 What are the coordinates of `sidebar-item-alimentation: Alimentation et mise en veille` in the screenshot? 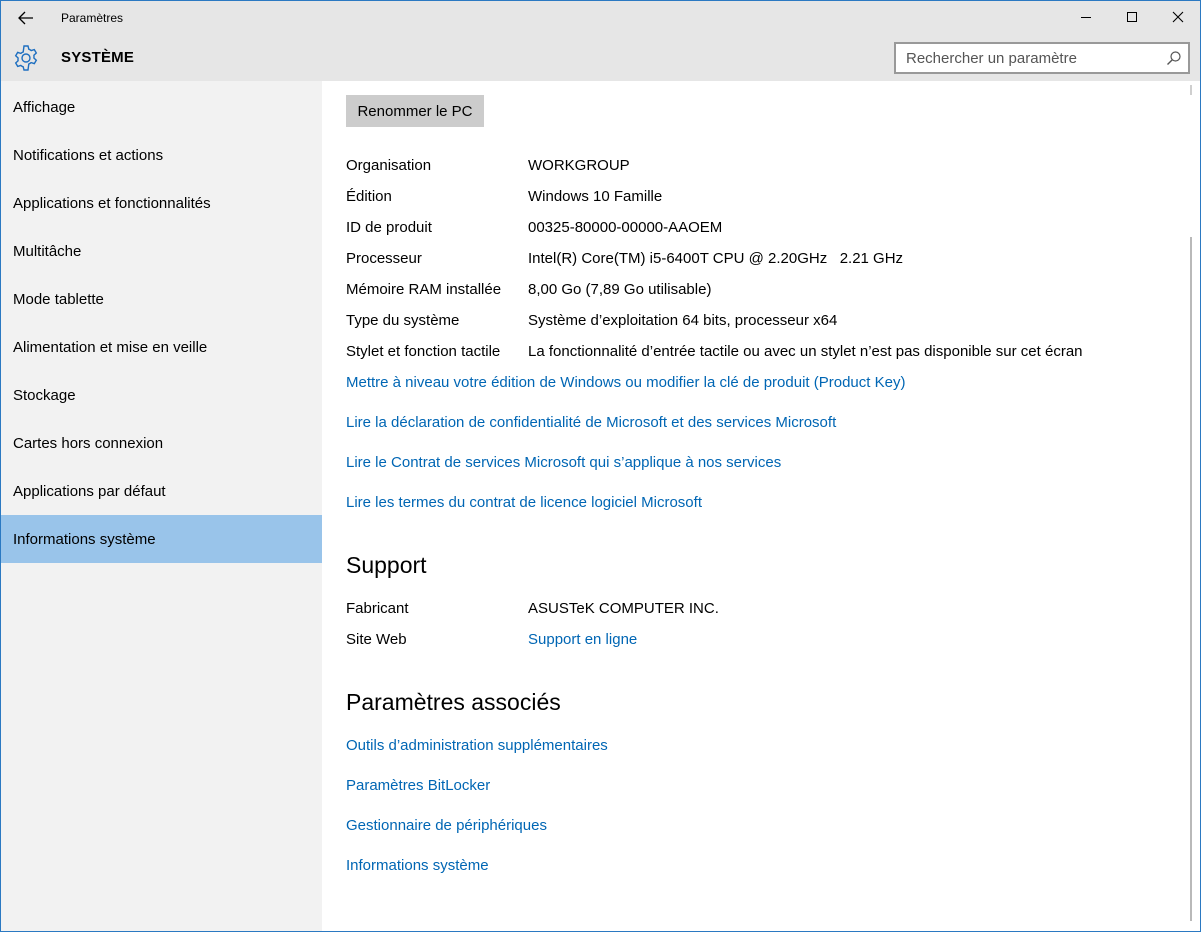 It's located at (161, 347).